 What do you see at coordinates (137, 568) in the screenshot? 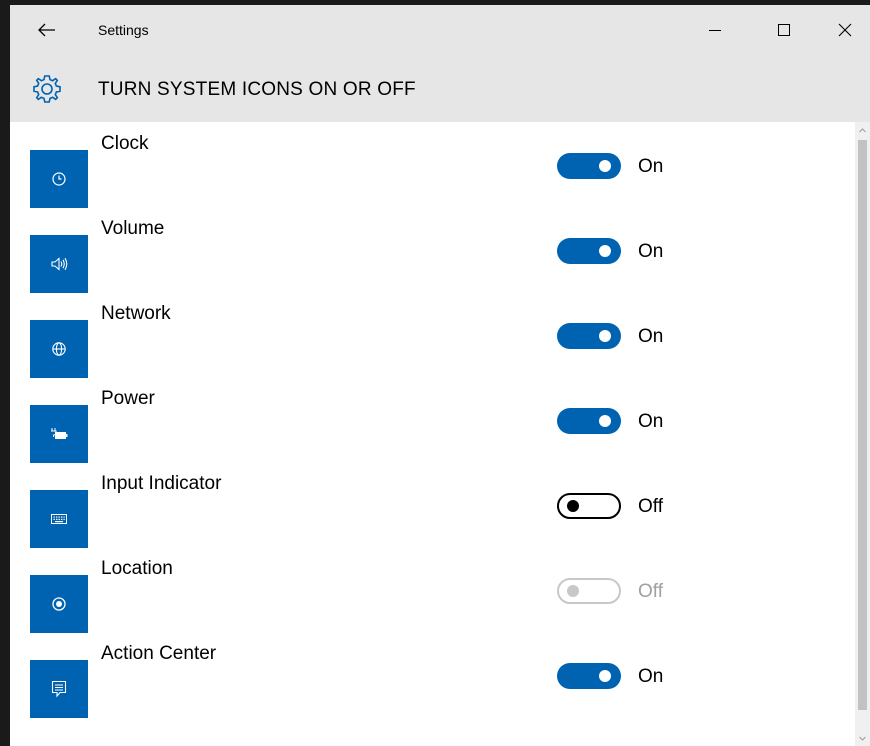
I see `location-label: Location` at bounding box center [137, 568].